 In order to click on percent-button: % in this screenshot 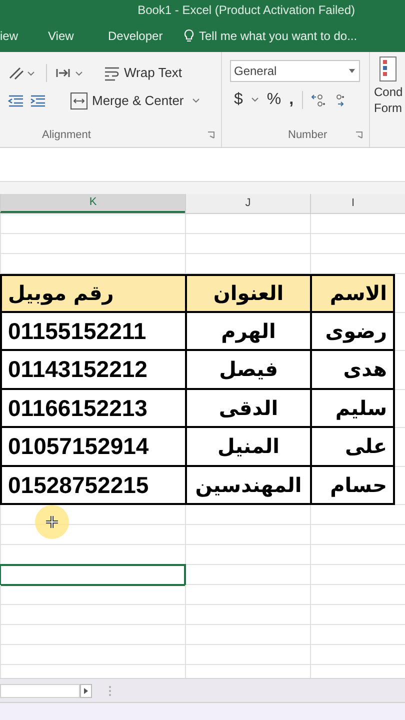, I will do `click(274, 100)`.